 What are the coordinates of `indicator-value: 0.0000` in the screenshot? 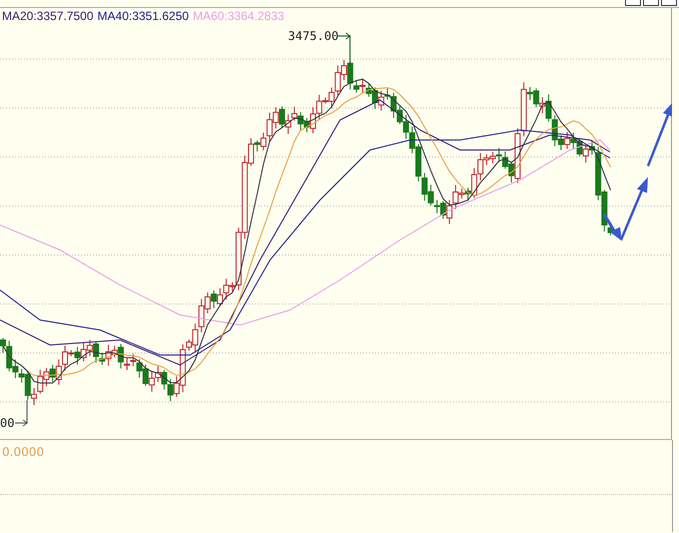 It's located at (23, 451).